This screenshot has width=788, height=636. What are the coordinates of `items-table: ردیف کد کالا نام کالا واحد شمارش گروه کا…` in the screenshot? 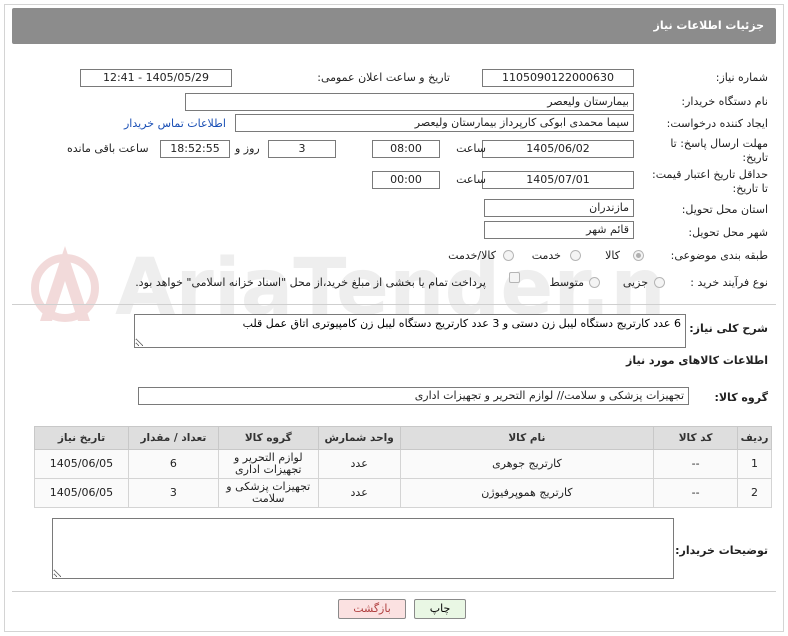 It's located at (403, 467).